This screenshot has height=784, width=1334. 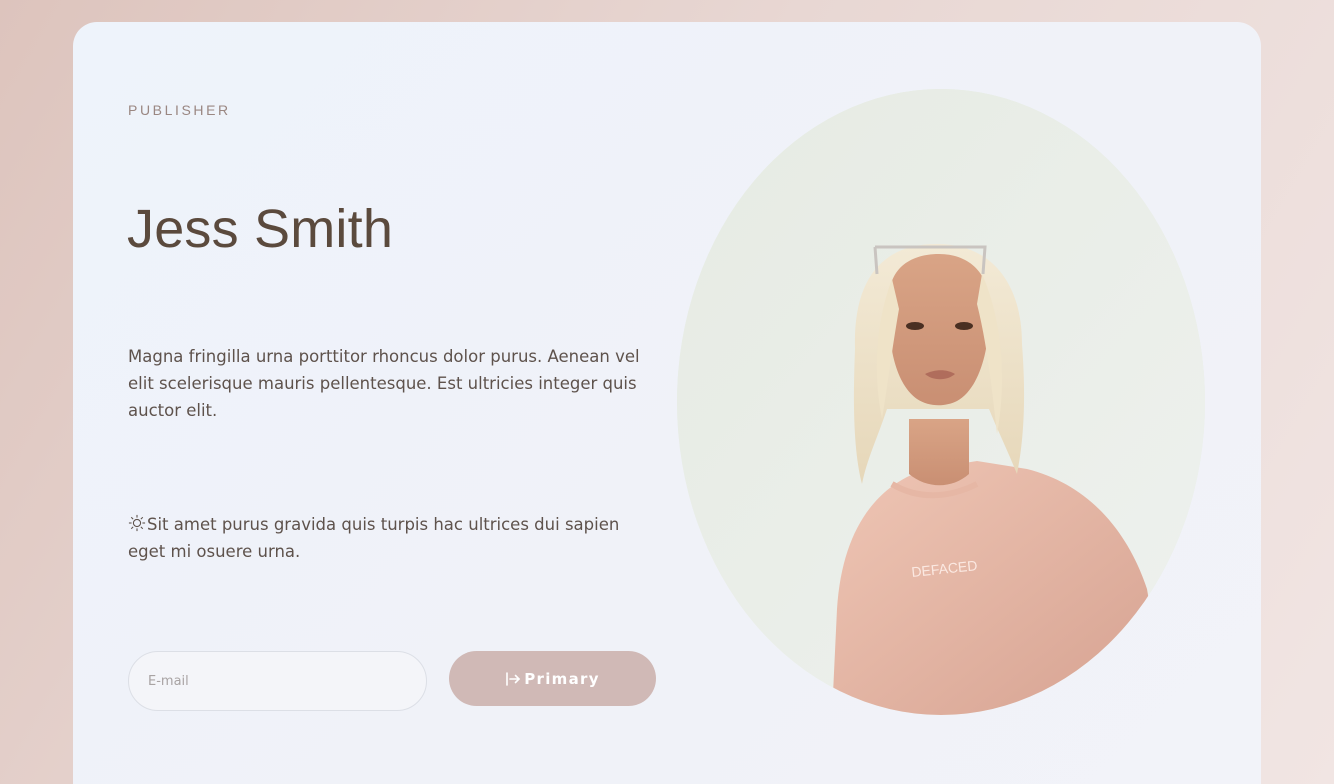 What do you see at coordinates (179, 110) in the screenshot?
I see `role-eyebrow: PUBLISHER` at bounding box center [179, 110].